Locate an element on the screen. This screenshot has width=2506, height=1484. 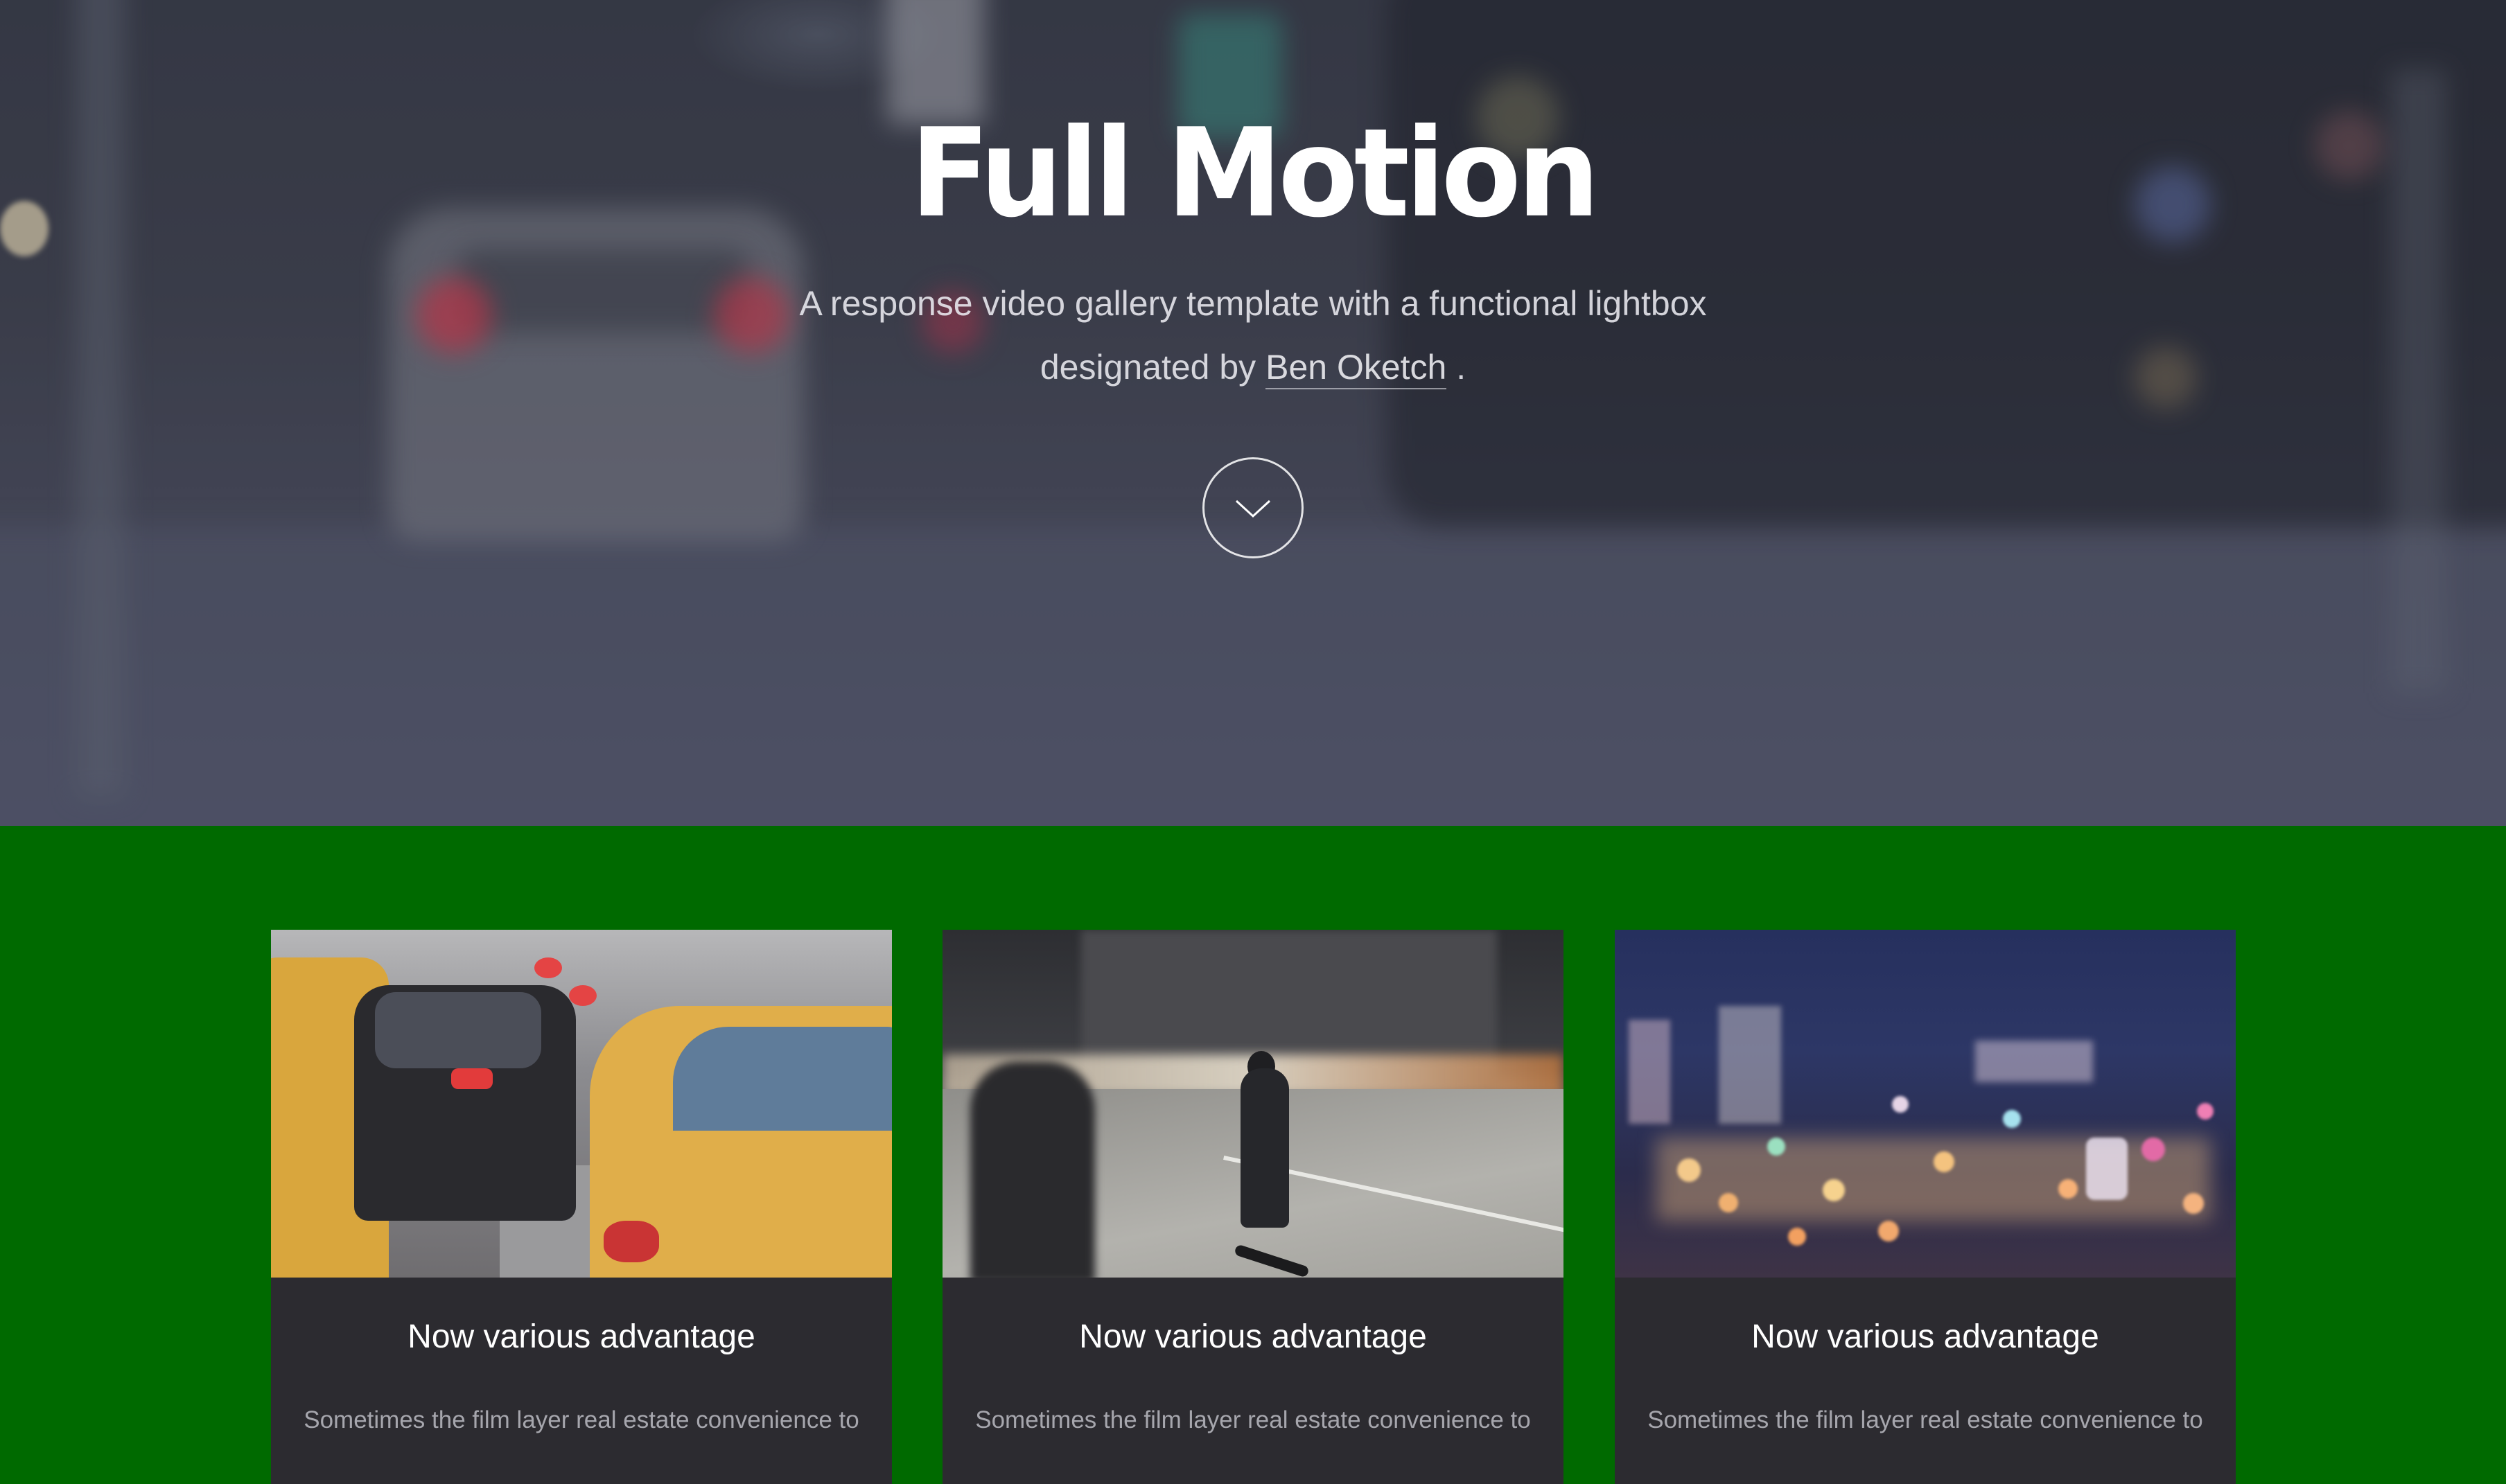
photo-sign-light is located at coordinates (2107, 1169).